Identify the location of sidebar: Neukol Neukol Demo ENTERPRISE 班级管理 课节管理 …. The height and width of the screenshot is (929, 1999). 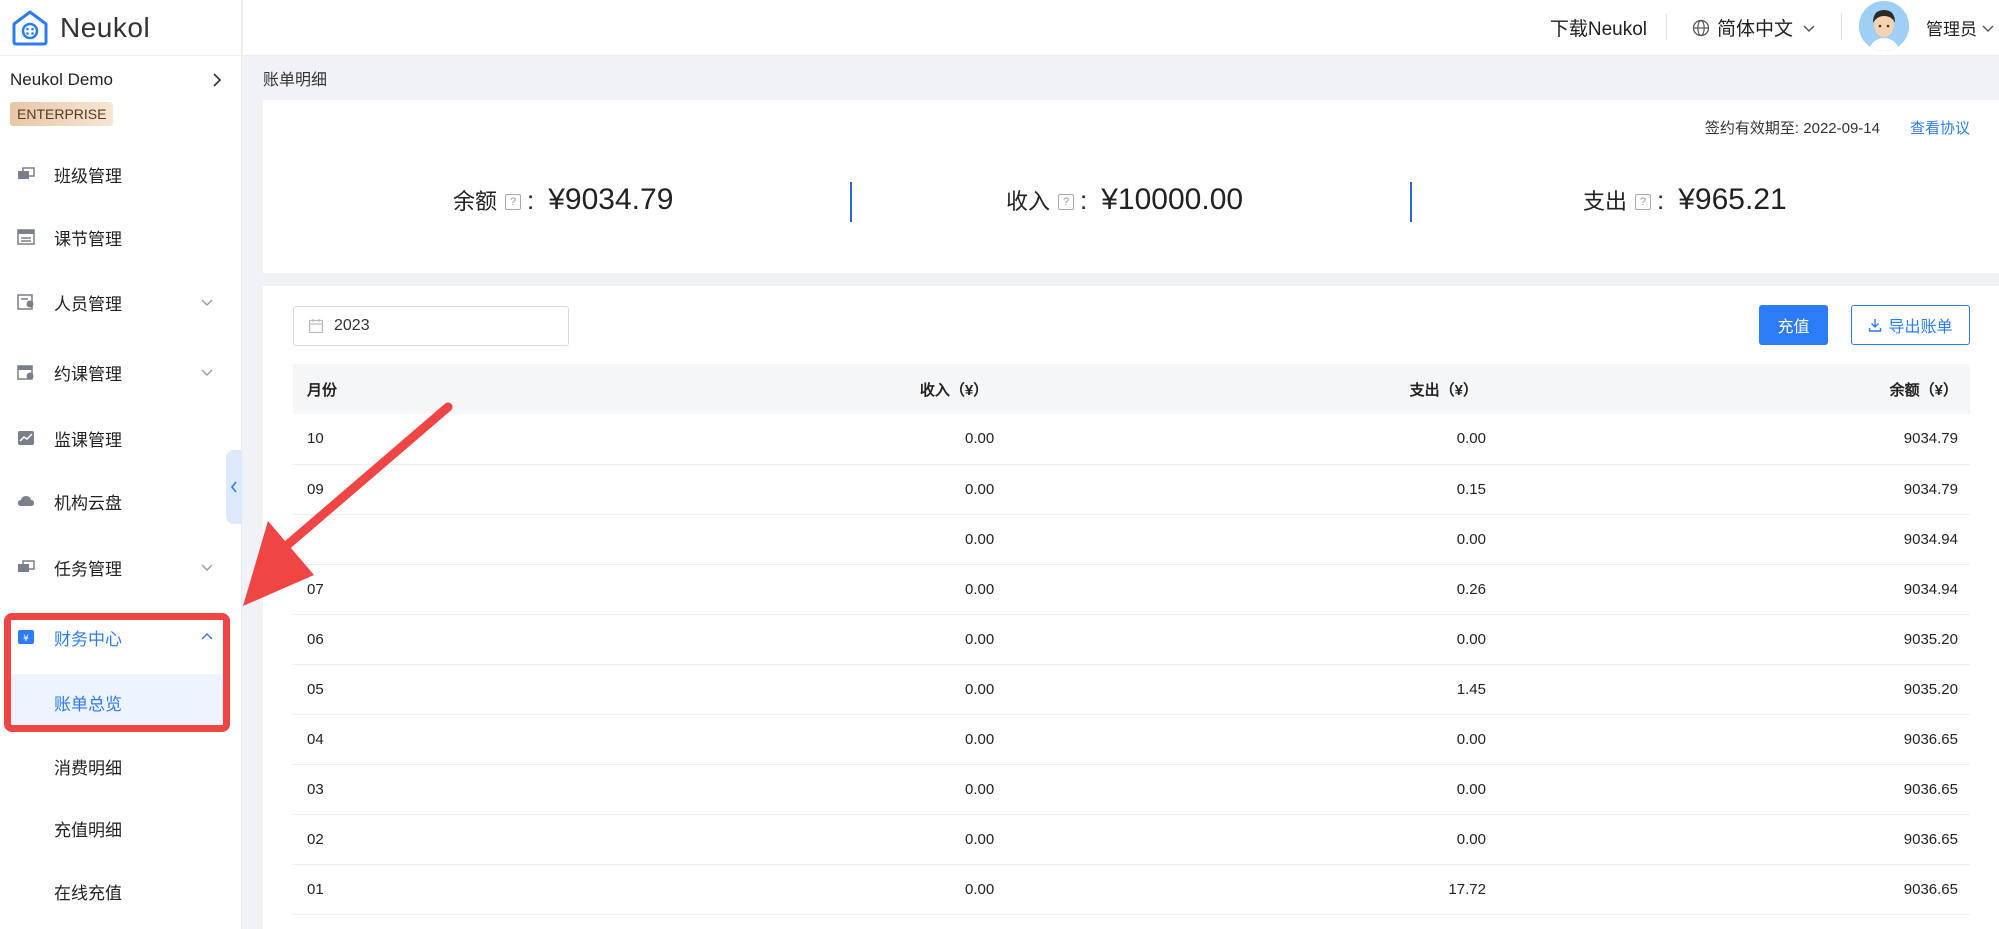
(121, 464).